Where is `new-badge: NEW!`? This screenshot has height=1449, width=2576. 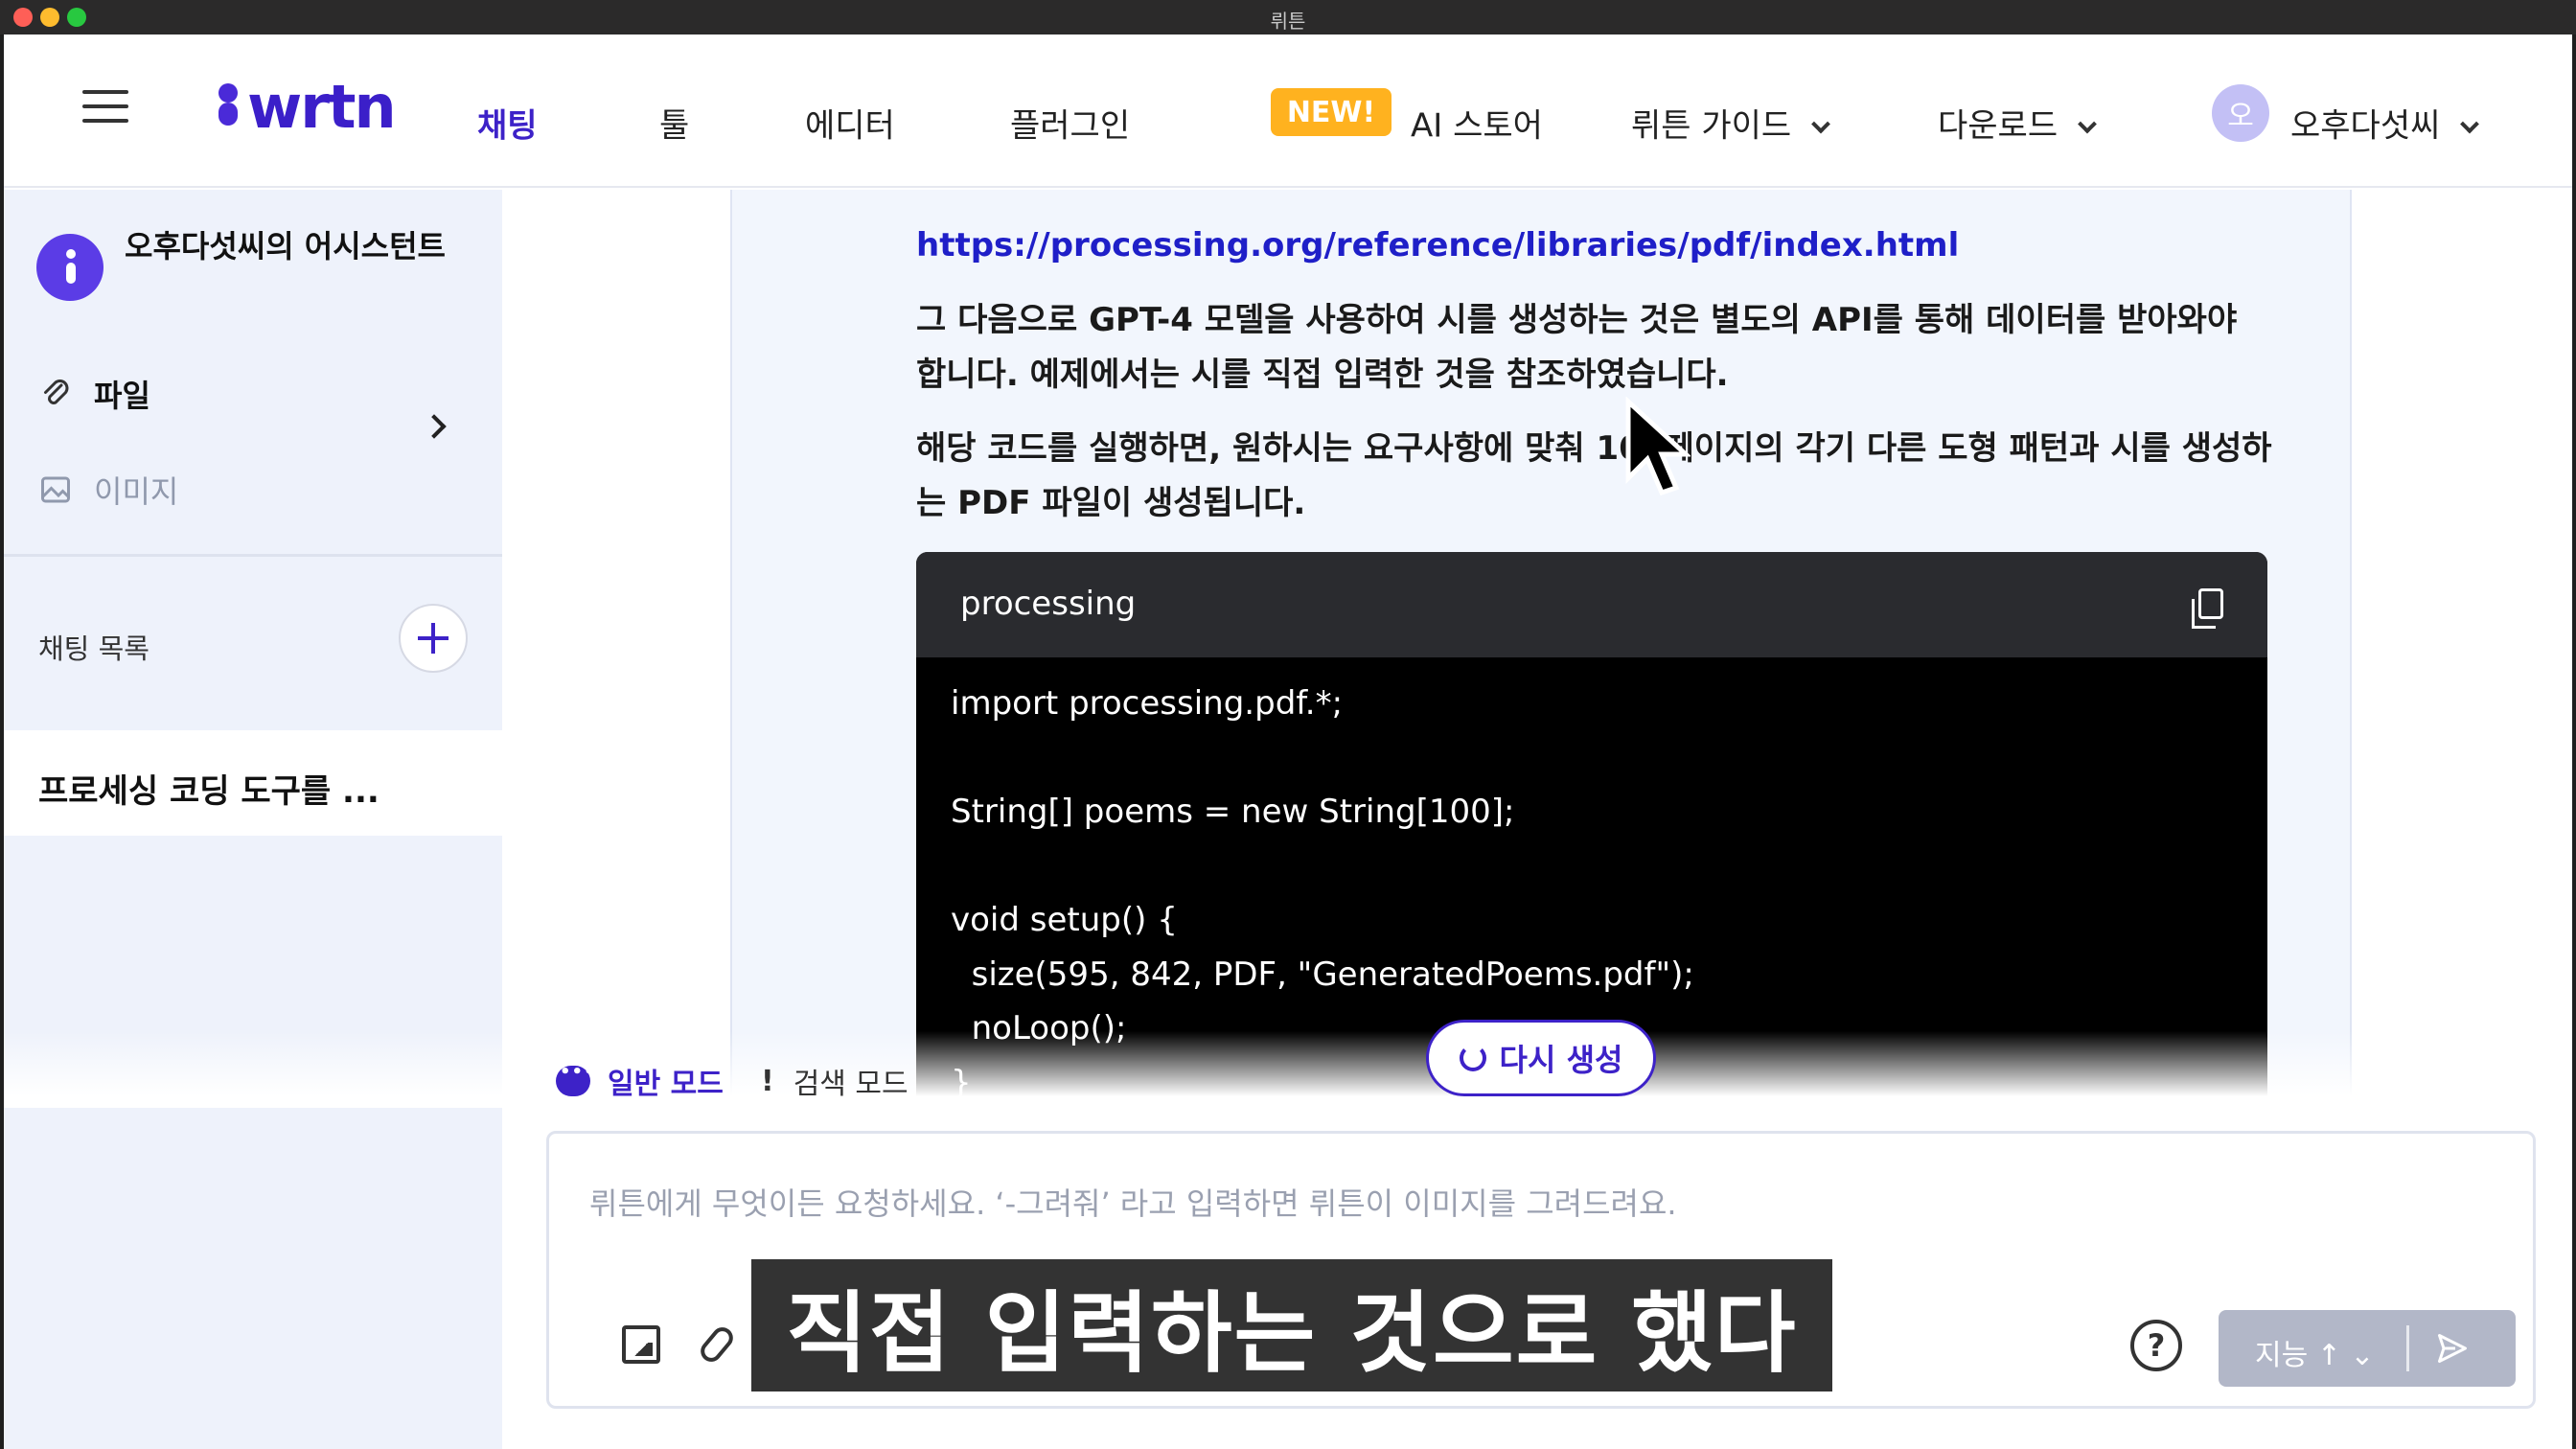 new-badge: NEW! is located at coordinates (1331, 112).